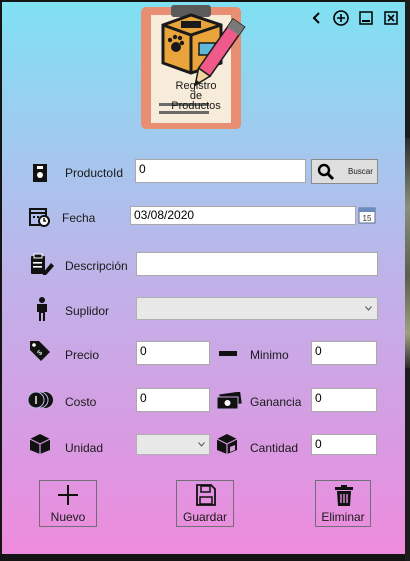 This screenshot has width=410, height=561. I want to click on precio-label: Precio, so click(82, 355).